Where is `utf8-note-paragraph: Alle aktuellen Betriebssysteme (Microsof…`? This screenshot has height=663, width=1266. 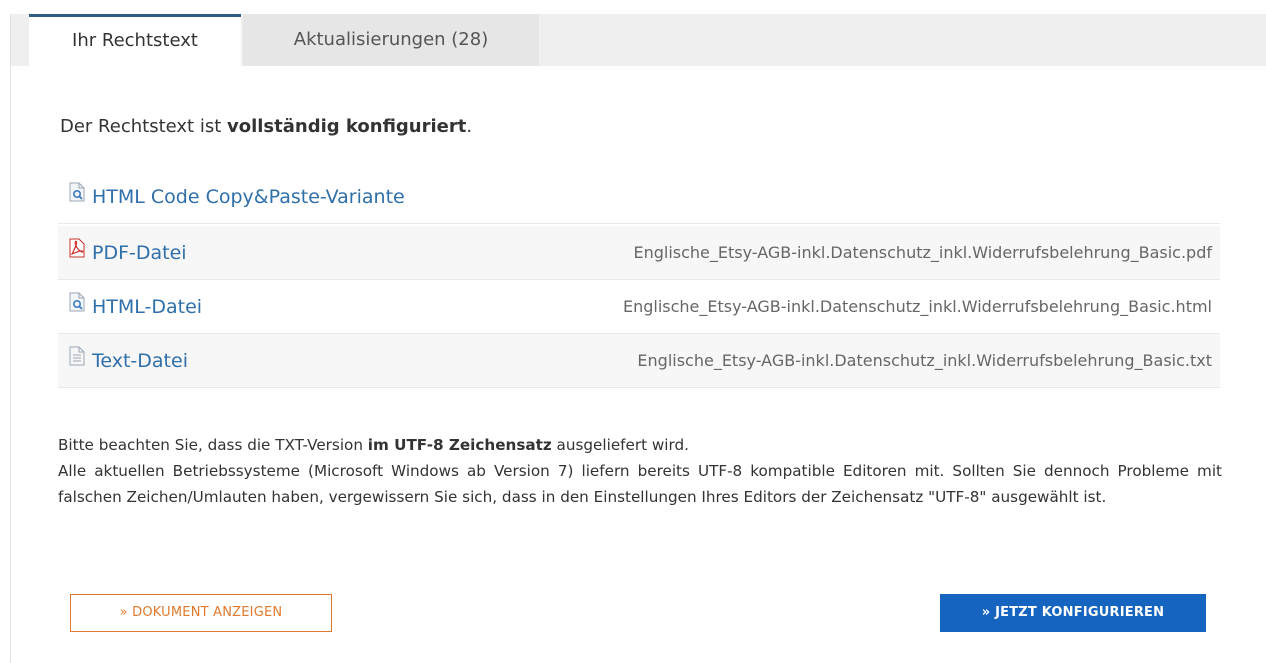 utf8-note-paragraph: Alle aktuellen Betriebssysteme (Microsof… is located at coordinates (640, 484).